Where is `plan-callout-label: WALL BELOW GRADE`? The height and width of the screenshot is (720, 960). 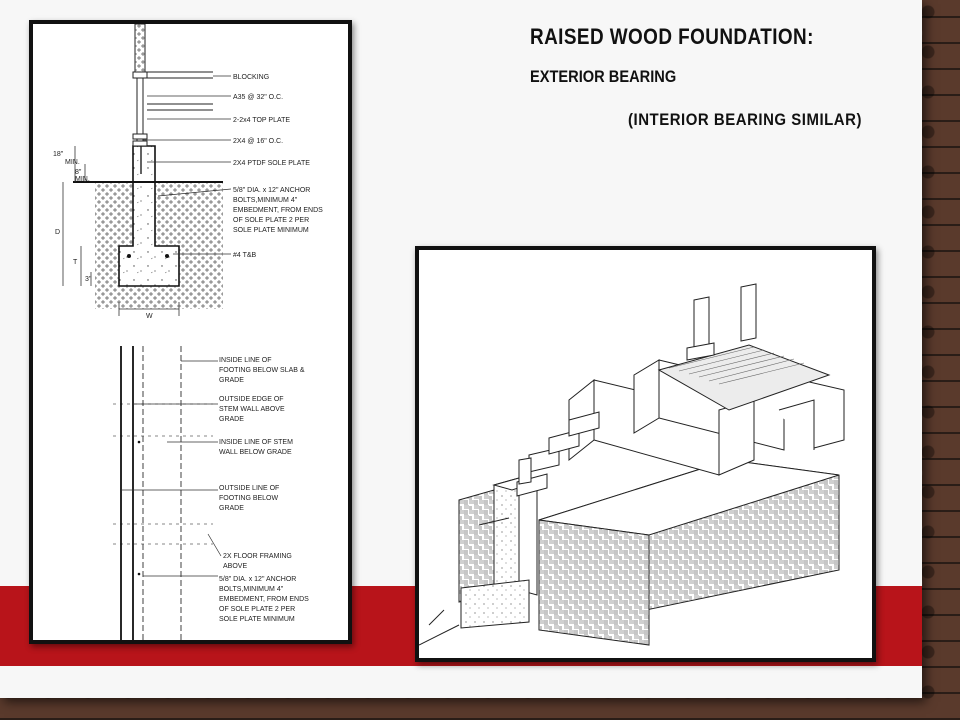 plan-callout-label: WALL BELOW GRADE is located at coordinates (255, 452).